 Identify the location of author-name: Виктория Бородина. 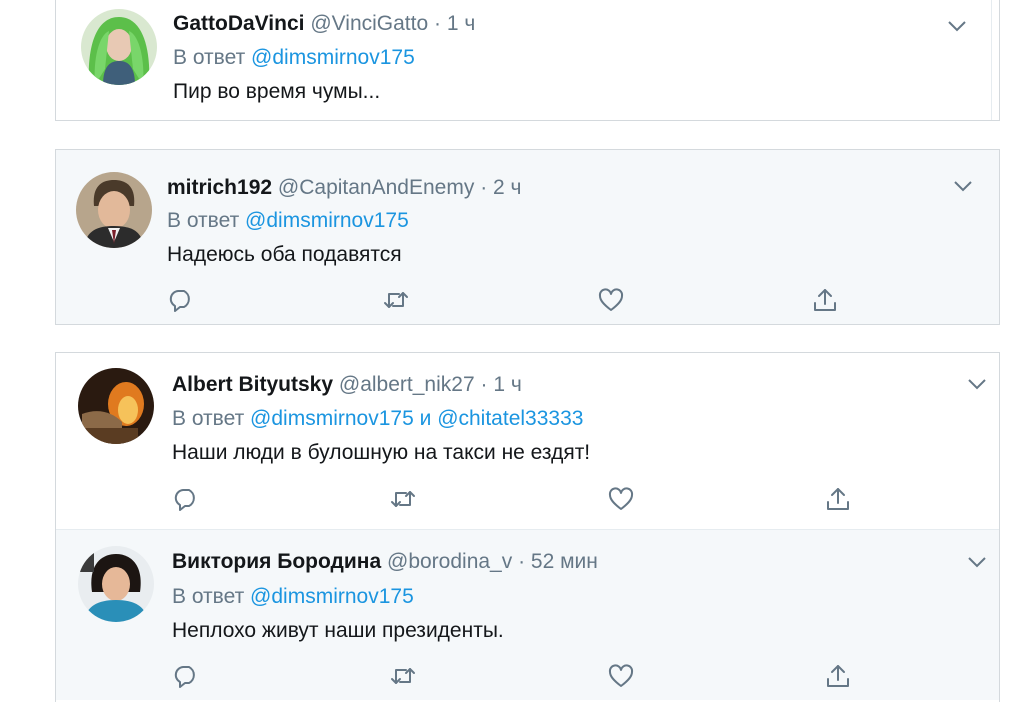
(276, 561).